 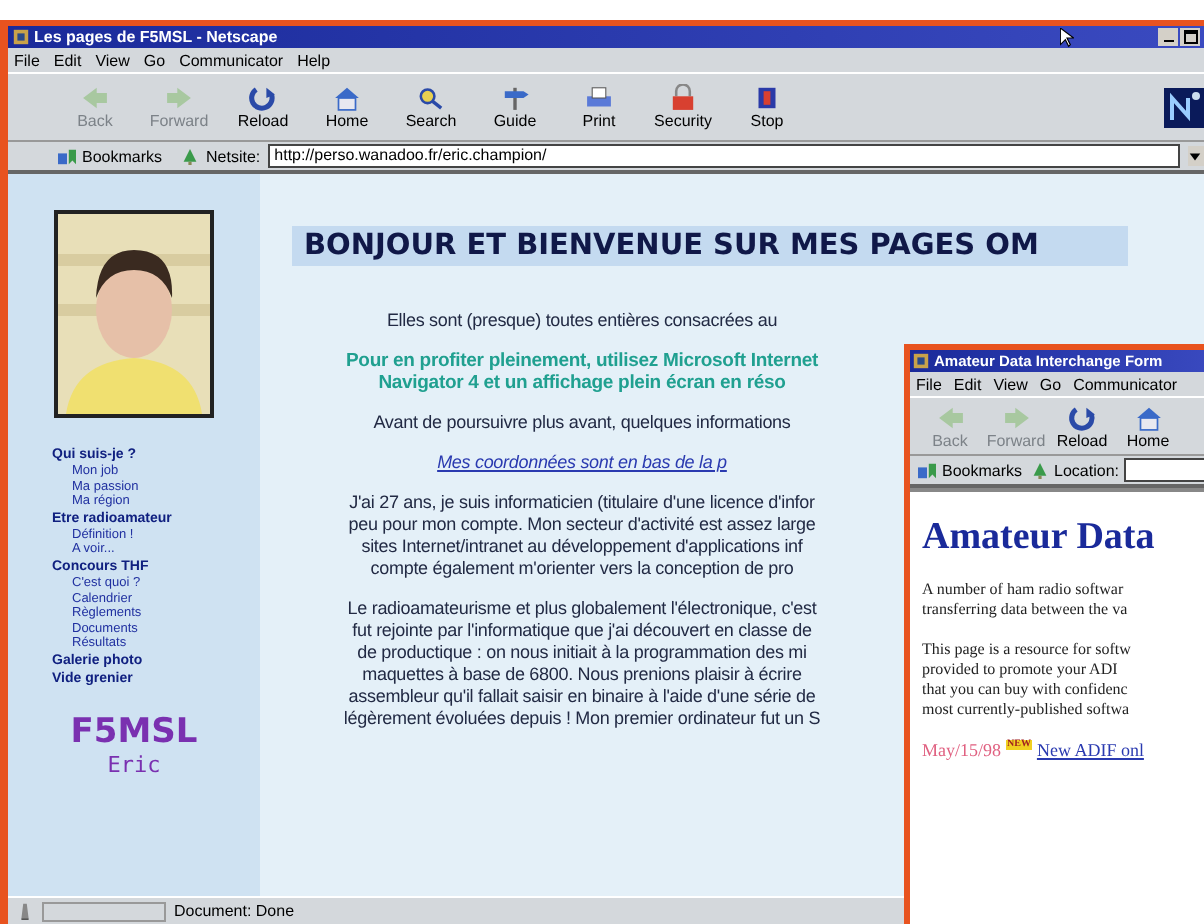 What do you see at coordinates (1168, 37) in the screenshot?
I see `minimize-button` at bounding box center [1168, 37].